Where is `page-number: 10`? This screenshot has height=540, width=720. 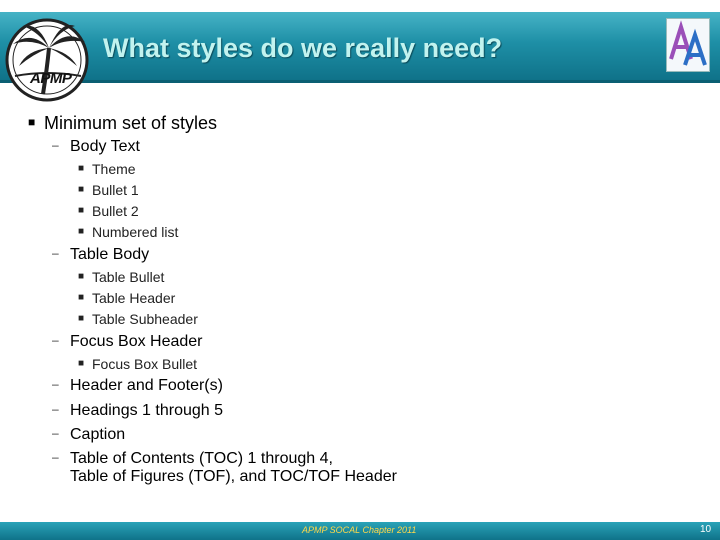
page-number: 10 is located at coordinates (706, 529).